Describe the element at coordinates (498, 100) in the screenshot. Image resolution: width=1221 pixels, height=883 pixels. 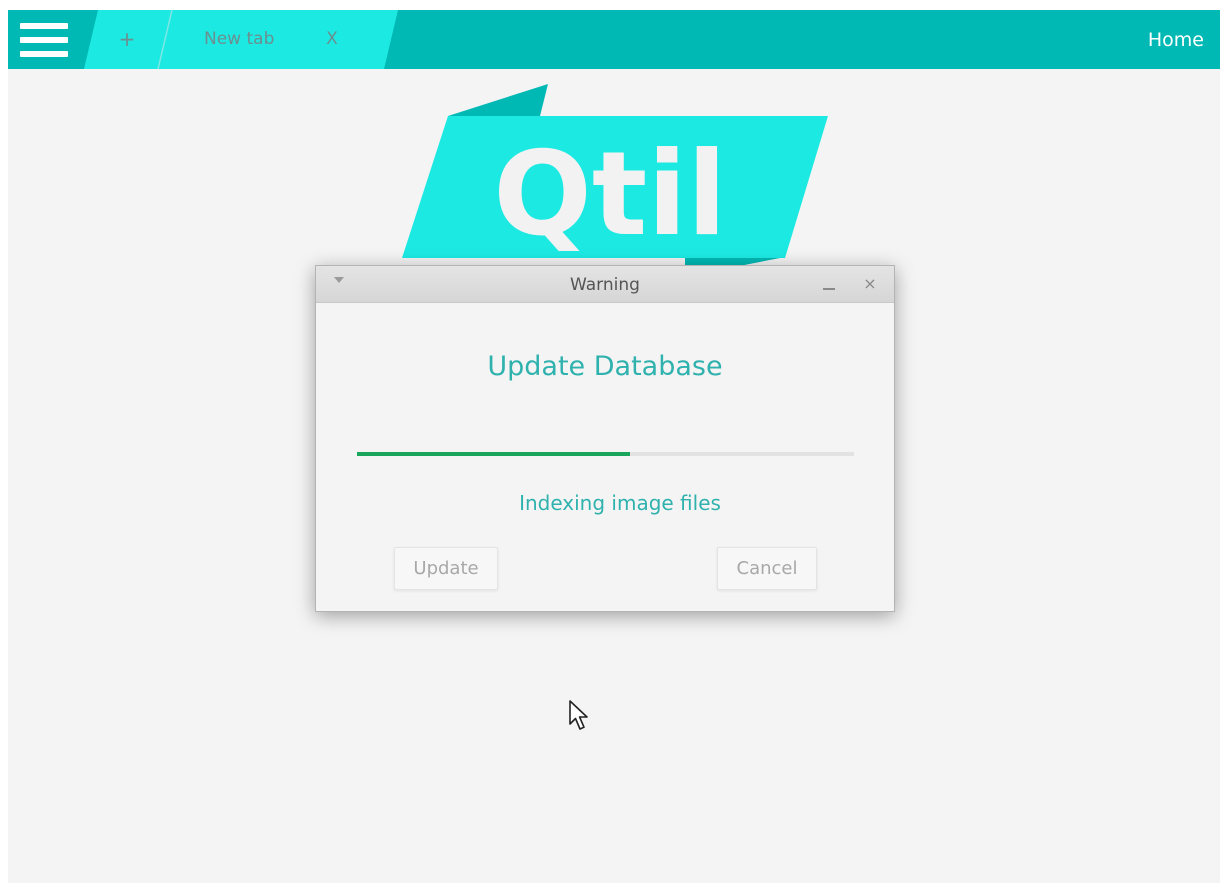
I see `logo-ribbon-top` at that location.